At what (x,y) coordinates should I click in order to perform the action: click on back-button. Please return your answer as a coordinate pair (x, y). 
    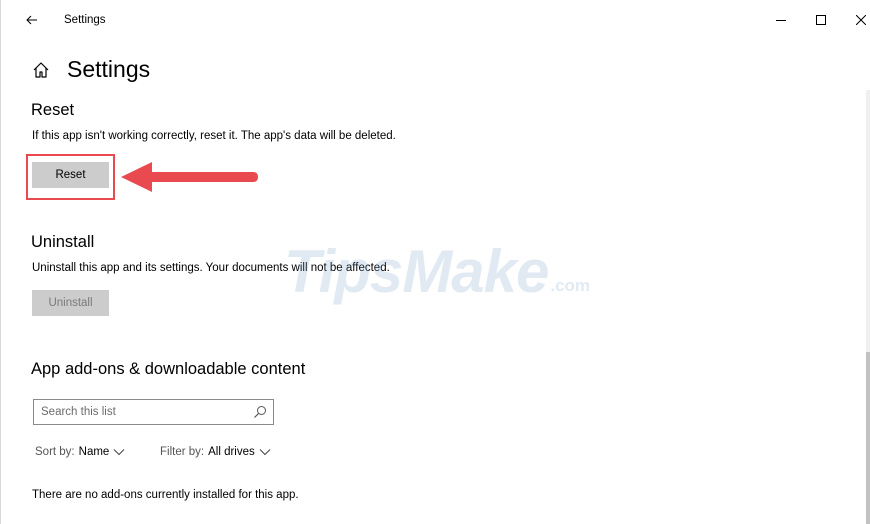
    Looking at the image, I should click on (32, 20).